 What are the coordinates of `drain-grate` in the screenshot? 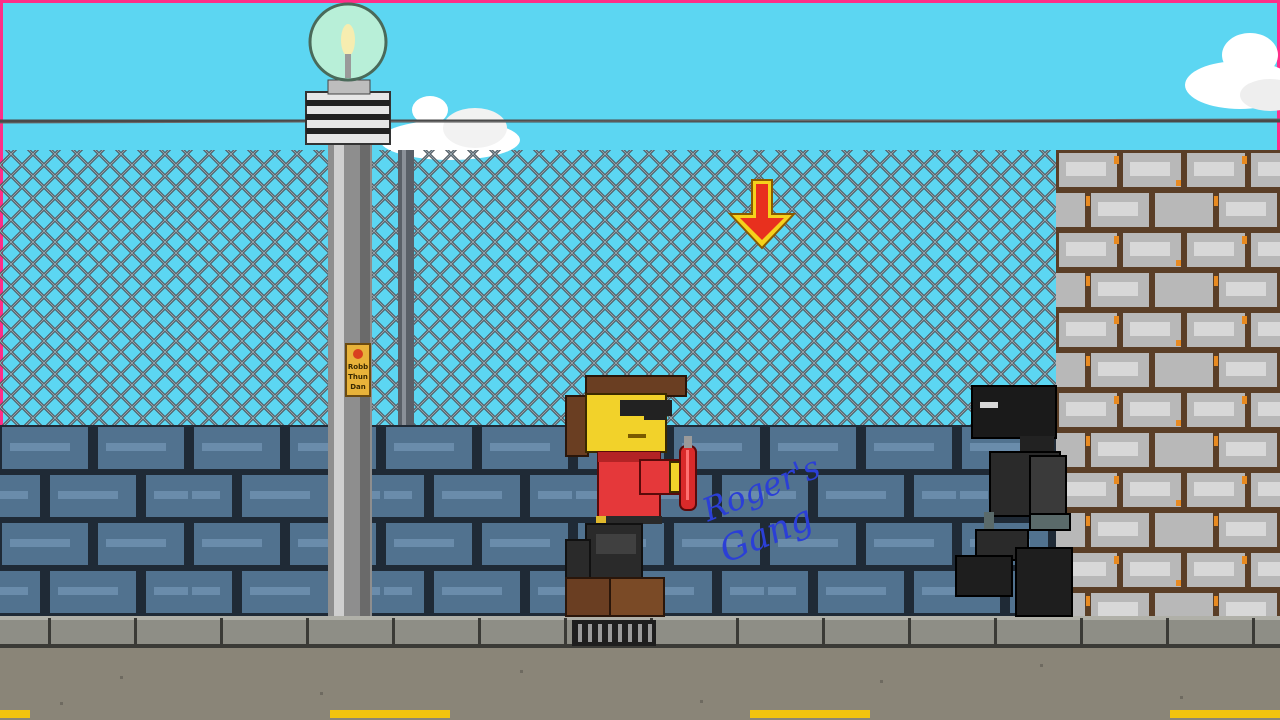 It's located at (614, 633).